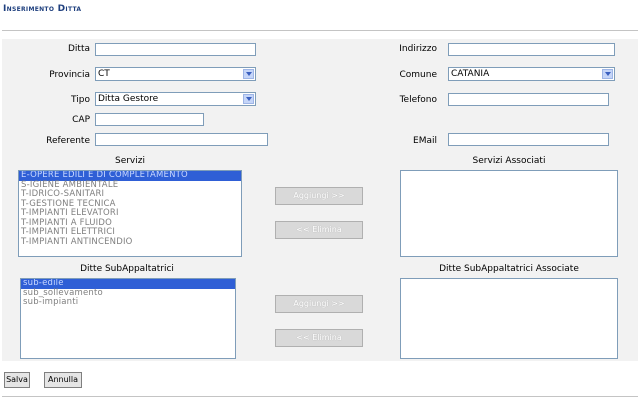  I want to click on email-input, so click(528, 139).